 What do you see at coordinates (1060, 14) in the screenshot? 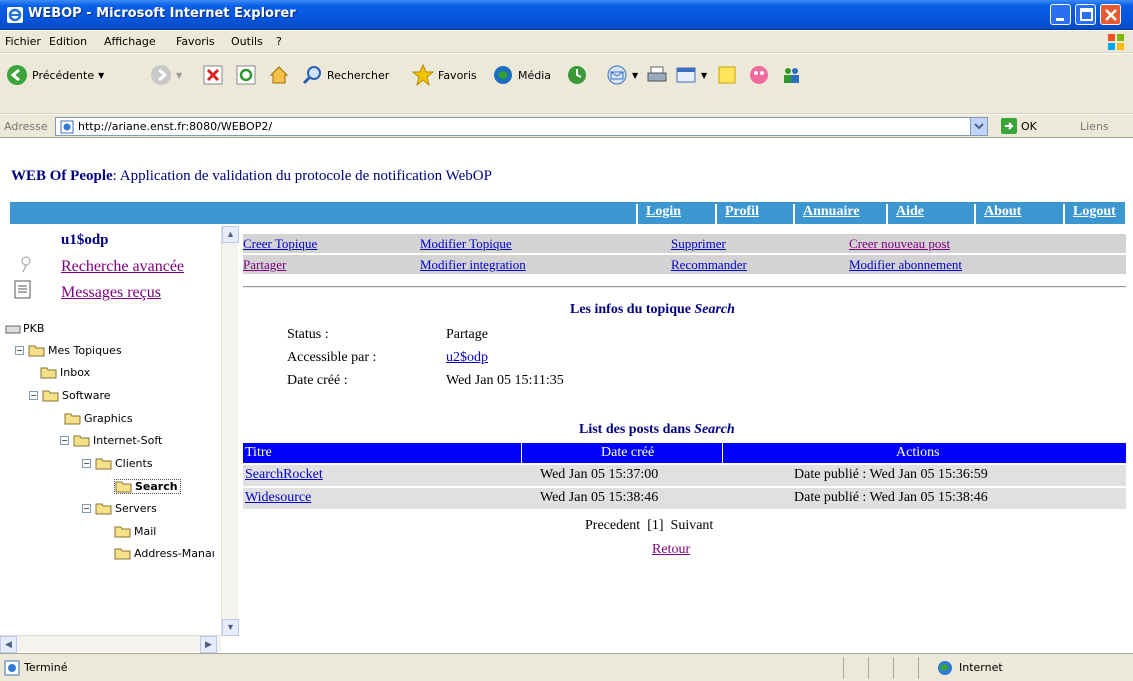
I see `minimize-button` at bounding box center [1060, 14].